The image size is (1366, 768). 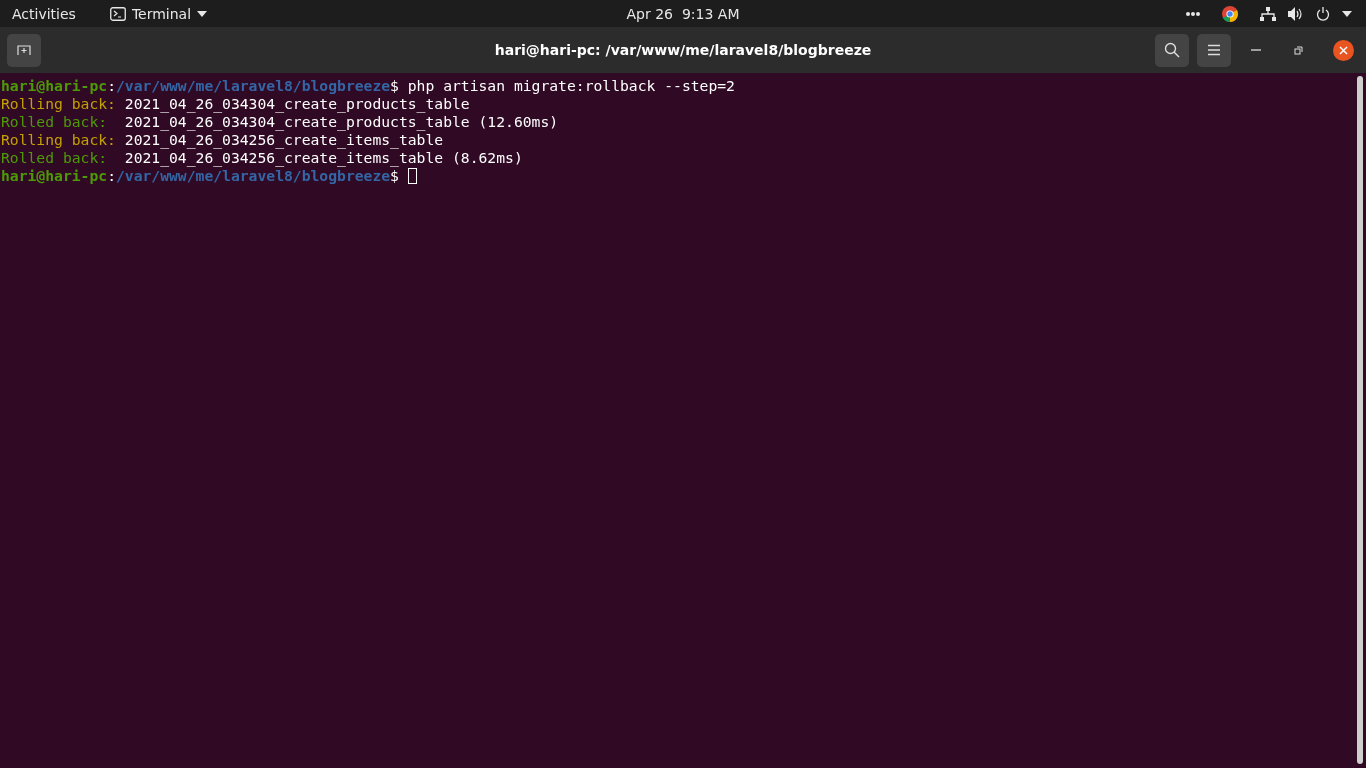 I want to click on power-icon, so click(x=1323, y=13).